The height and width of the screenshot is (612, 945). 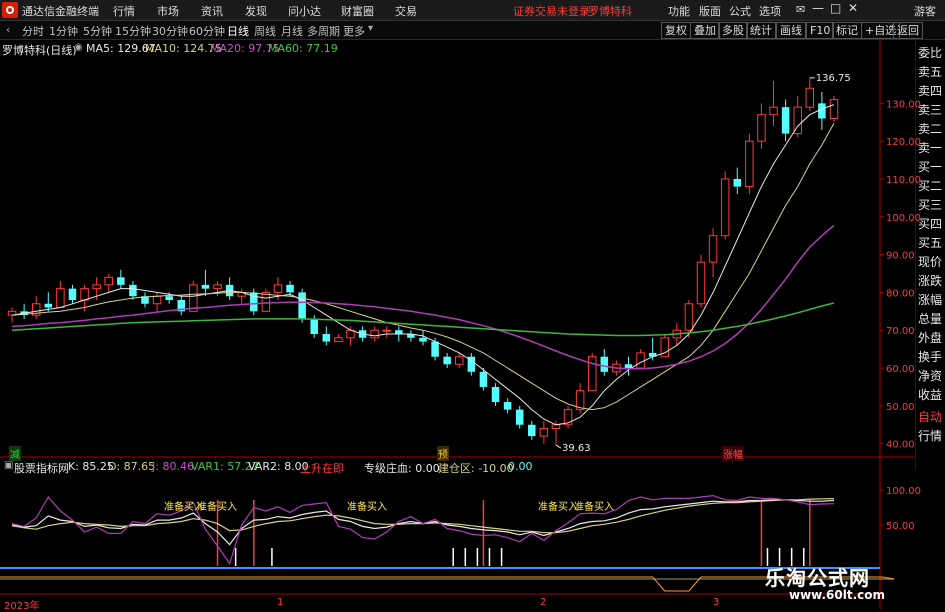 I want to click on indicator-j: J: 80.46, so click(x=173, y=466).